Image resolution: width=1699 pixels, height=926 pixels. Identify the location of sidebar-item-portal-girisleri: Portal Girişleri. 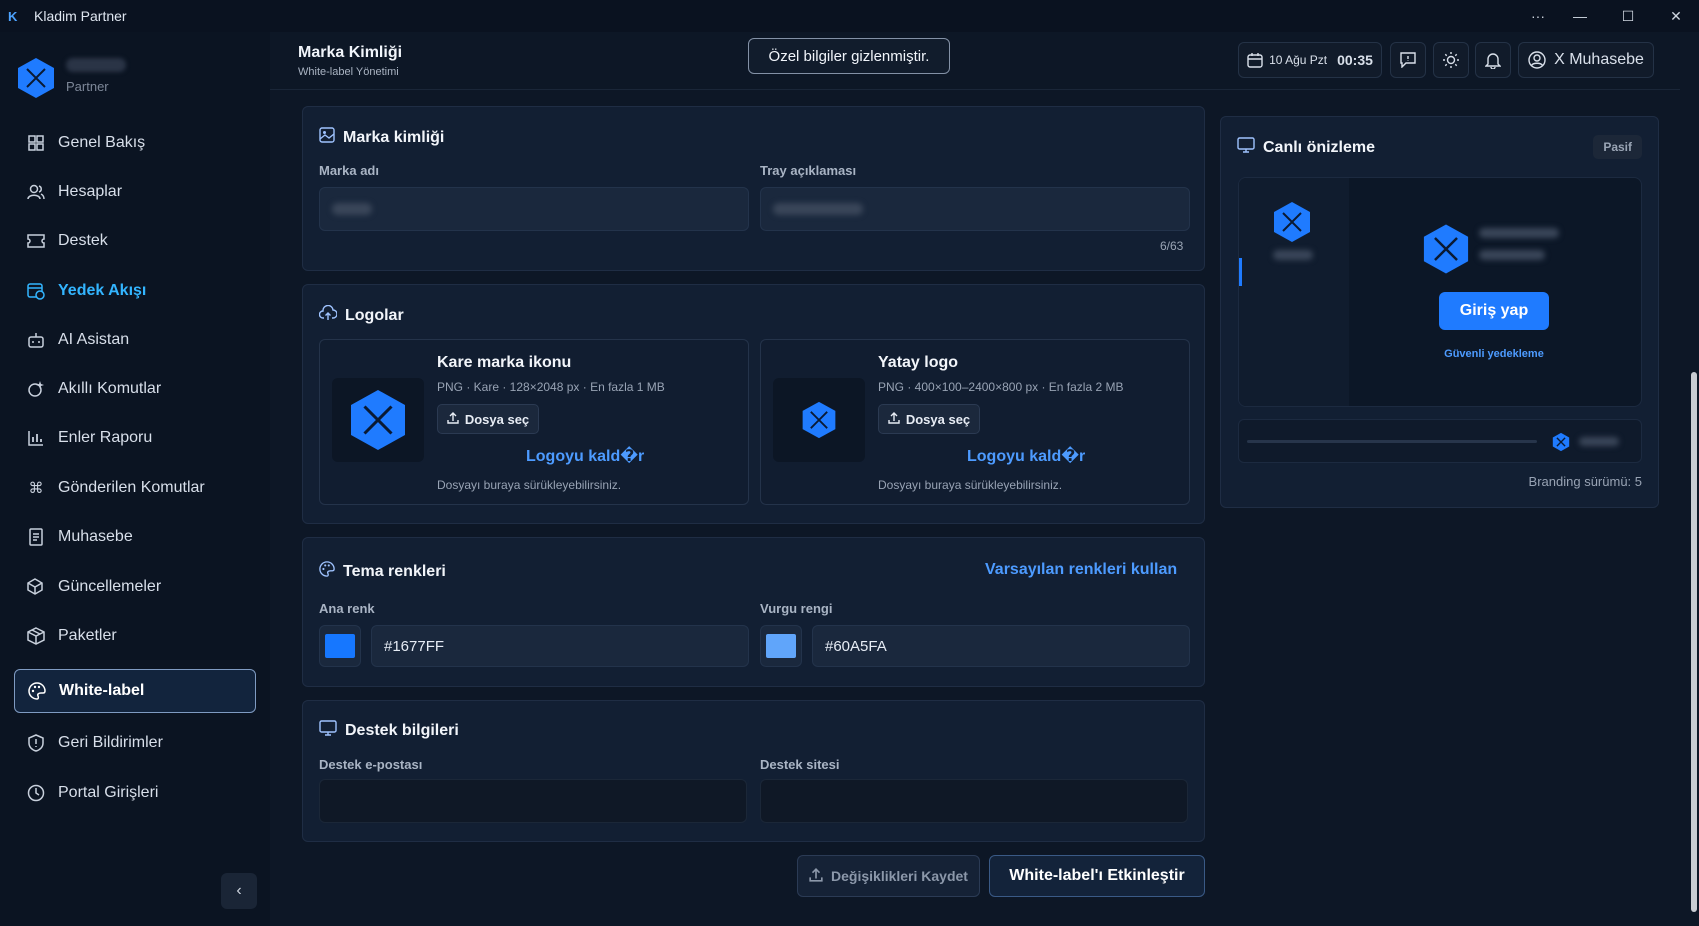
(135, 793).